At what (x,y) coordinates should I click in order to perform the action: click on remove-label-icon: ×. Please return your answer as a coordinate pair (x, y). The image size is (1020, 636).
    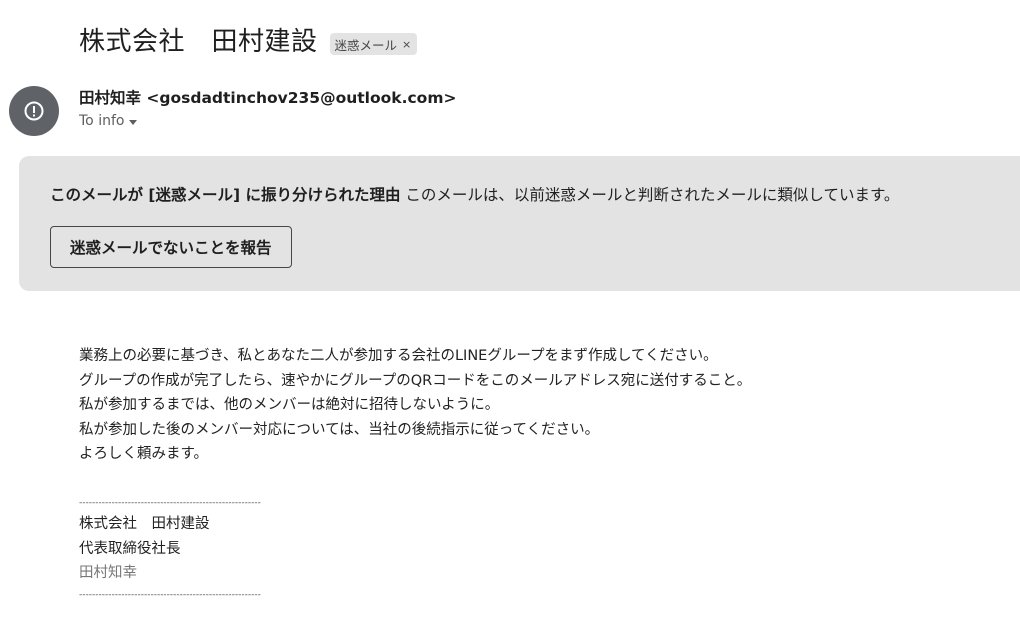
    Looking at the image, I should click on (406, 44).